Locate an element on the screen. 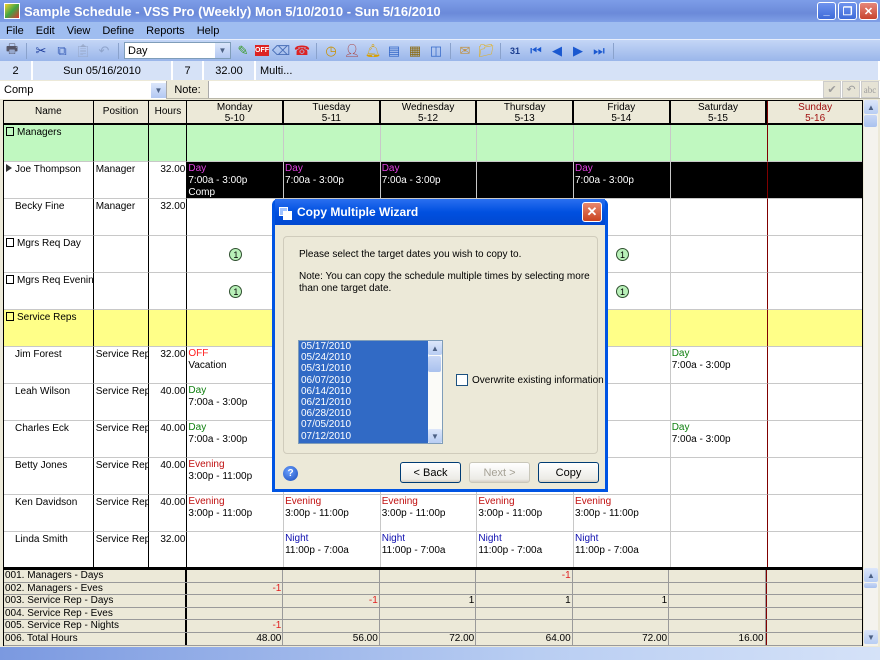 This screenshot has width=880, height=660. copy-icon: ⧉ is located at coordinates (62, 51).